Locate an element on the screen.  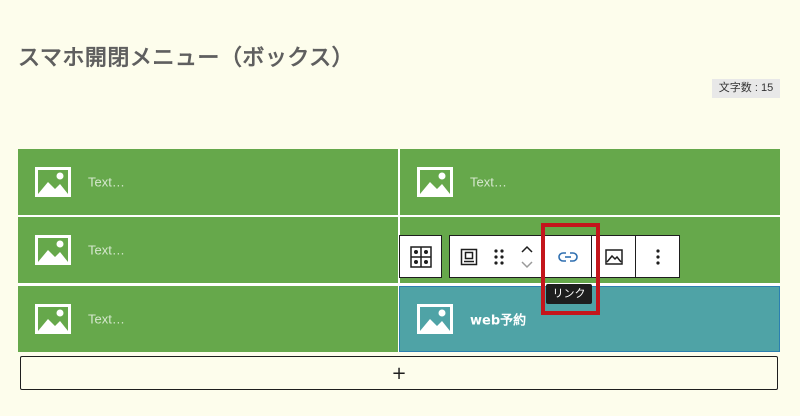
replace-media-button is located at coordinates (613, 256).